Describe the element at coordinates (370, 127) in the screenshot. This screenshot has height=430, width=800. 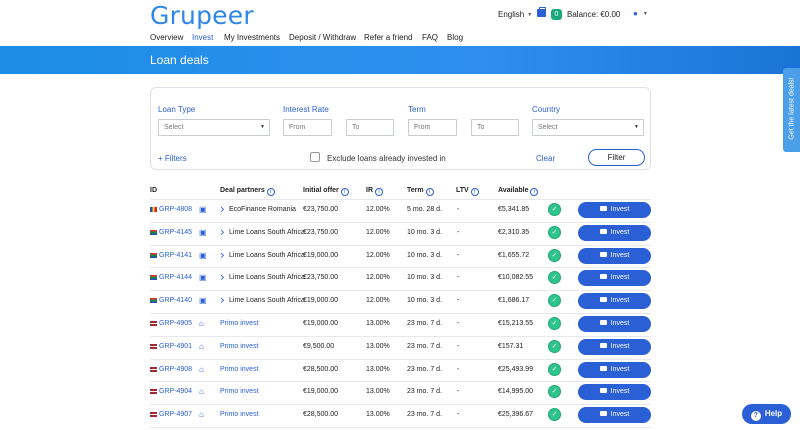
I see `interest-to-input: To` at that location.